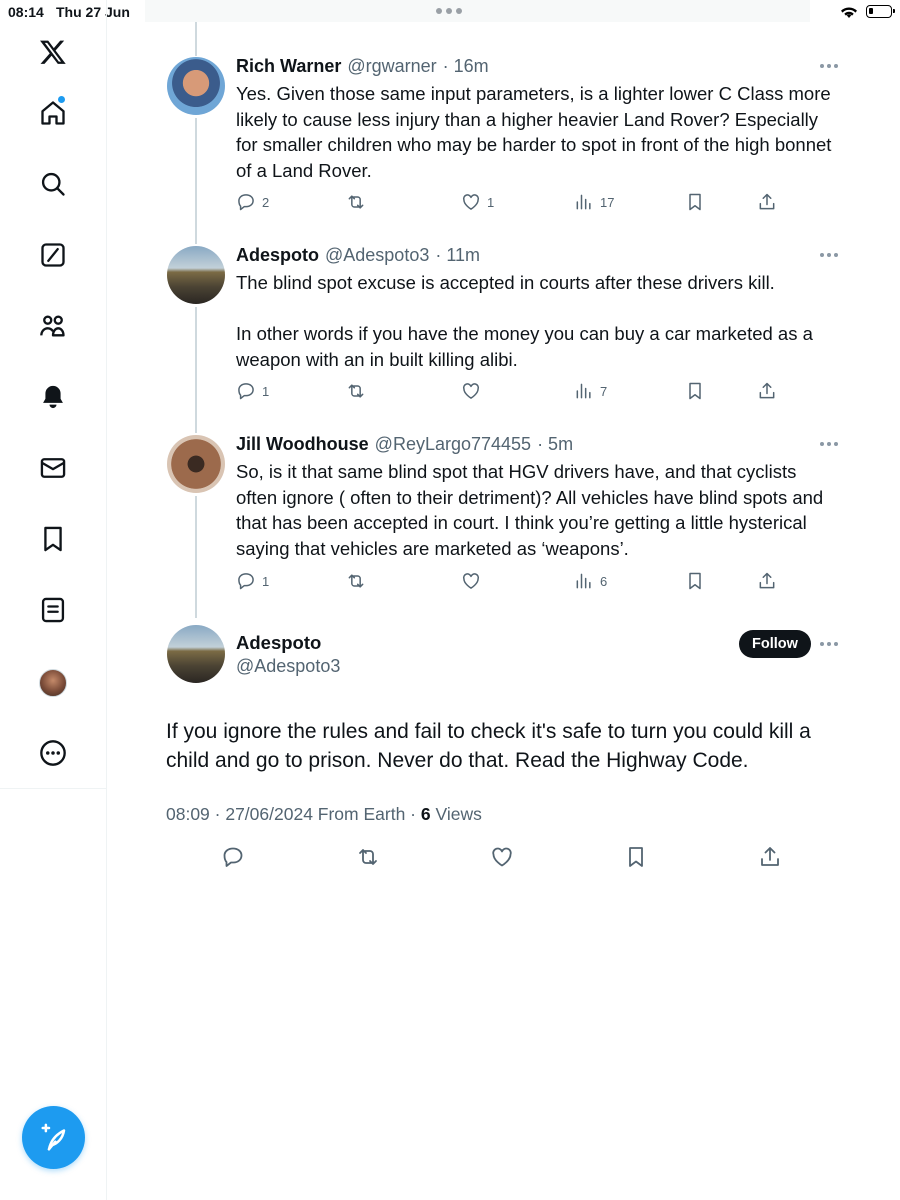 This screenshot has height=1200, width=900. I want to click on tweet-timestamp: 08:09 · 27/06/2024 From Earth ·, so click(291, 814).